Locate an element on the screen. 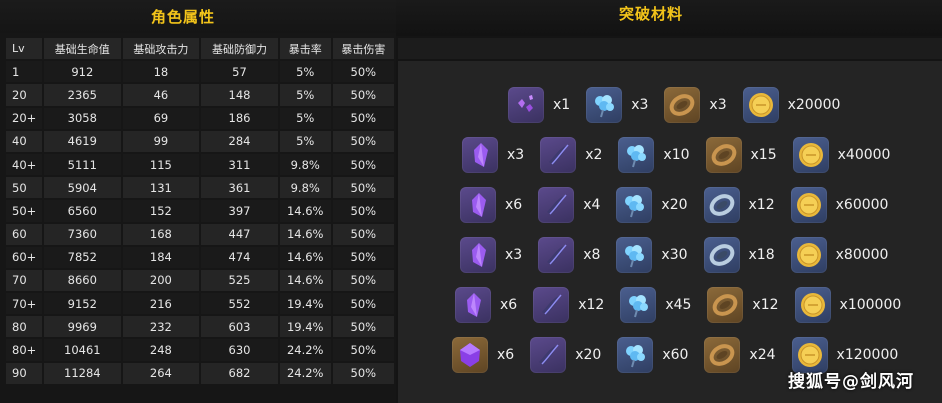  stats-cell: 152 is located at coordinates (161, 211).